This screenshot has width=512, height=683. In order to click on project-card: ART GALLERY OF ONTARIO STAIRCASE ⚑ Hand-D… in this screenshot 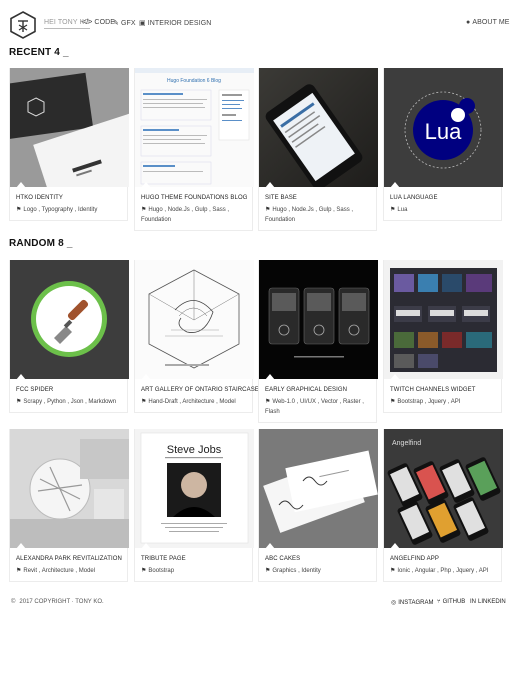, I will do `click(196, 336)`.